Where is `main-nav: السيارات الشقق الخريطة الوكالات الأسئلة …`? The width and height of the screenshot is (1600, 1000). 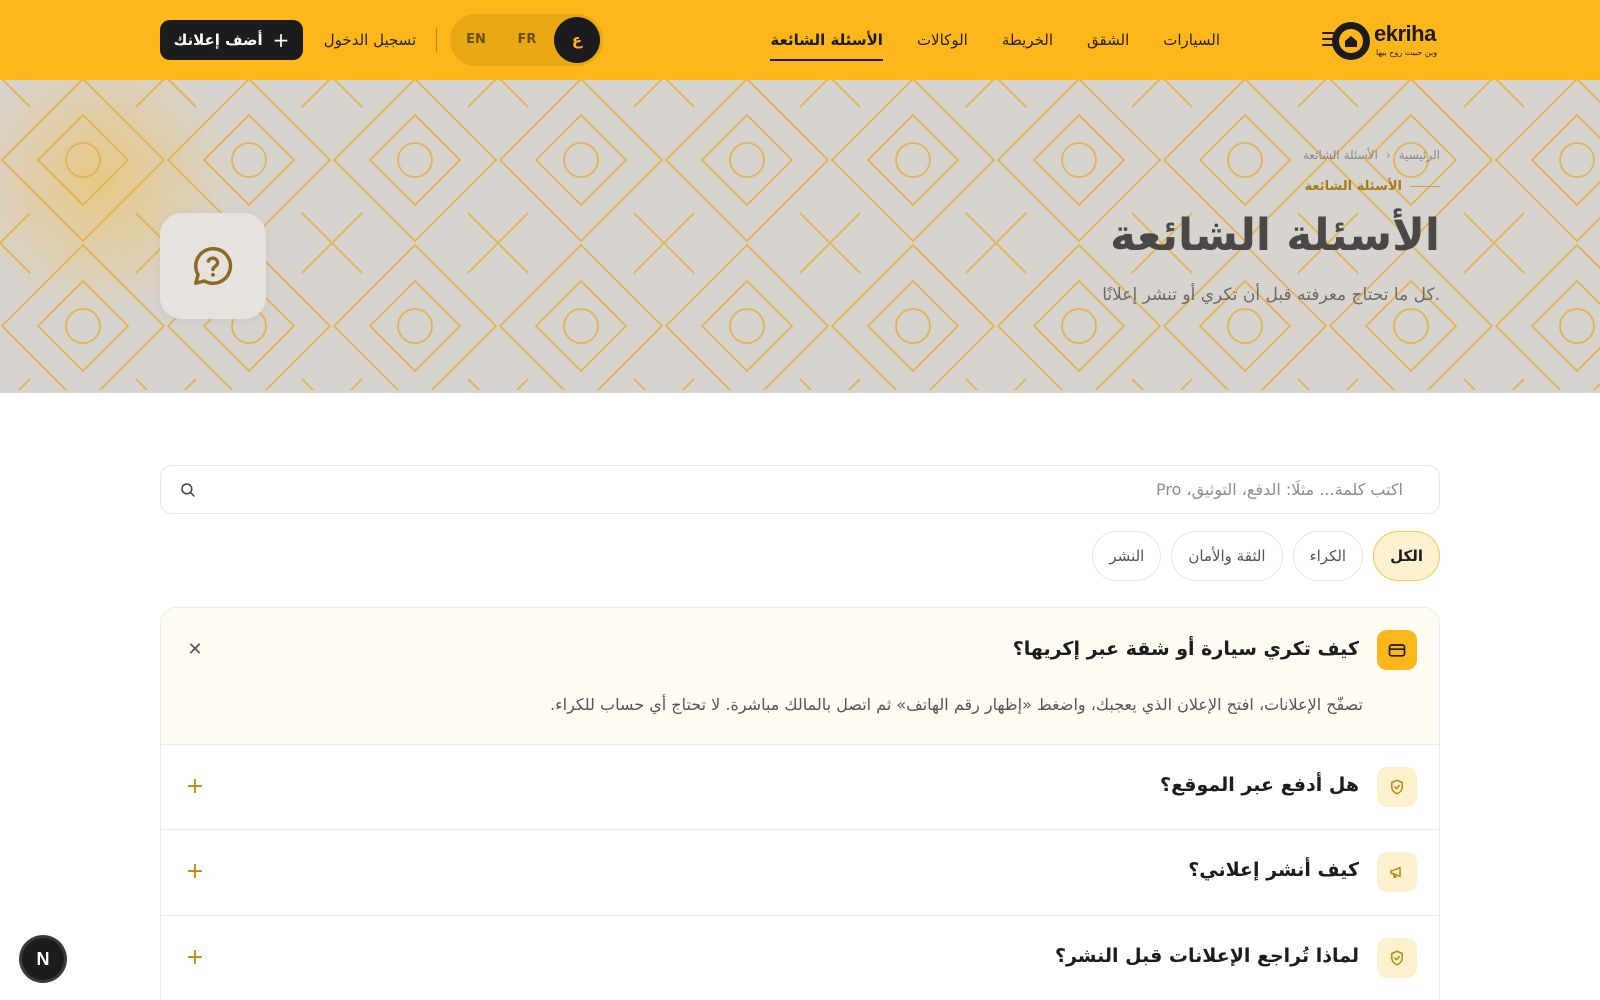
main-nav: السيارات الشقق الخريطة الوكالات الأسئلة … is located at coordinates (960, 40).